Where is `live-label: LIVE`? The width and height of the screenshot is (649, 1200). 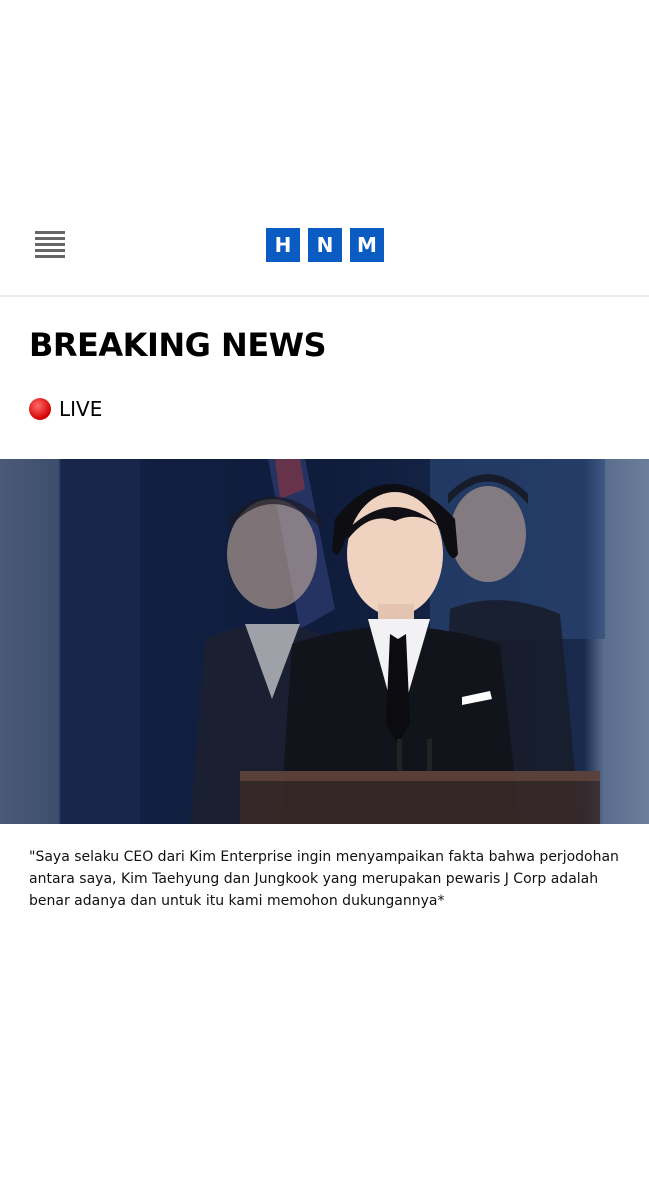
live-label: LIVE is located at coordinates (81, 409).